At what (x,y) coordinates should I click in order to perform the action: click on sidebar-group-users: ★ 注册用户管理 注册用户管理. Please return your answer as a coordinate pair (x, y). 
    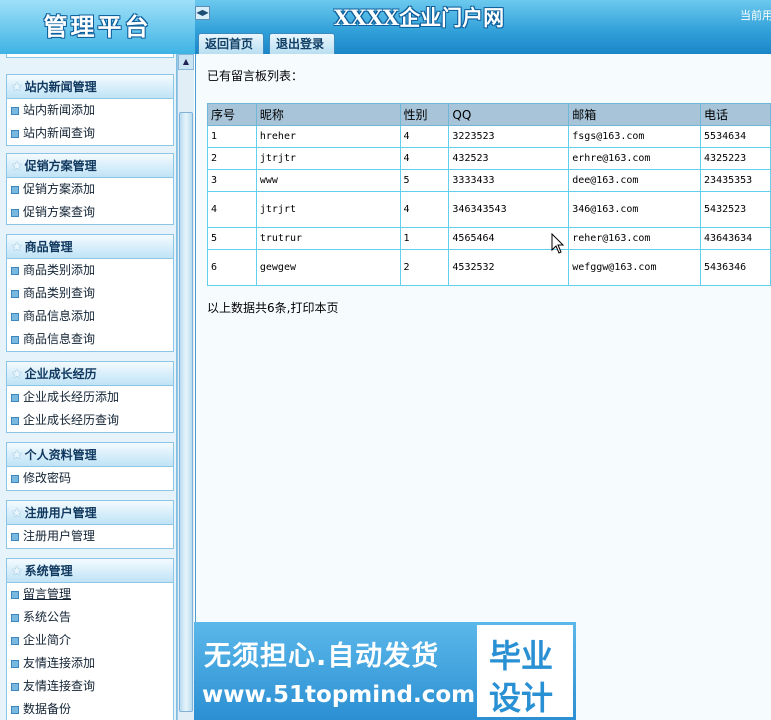
    Looking at the image, I should click on (90, 524).